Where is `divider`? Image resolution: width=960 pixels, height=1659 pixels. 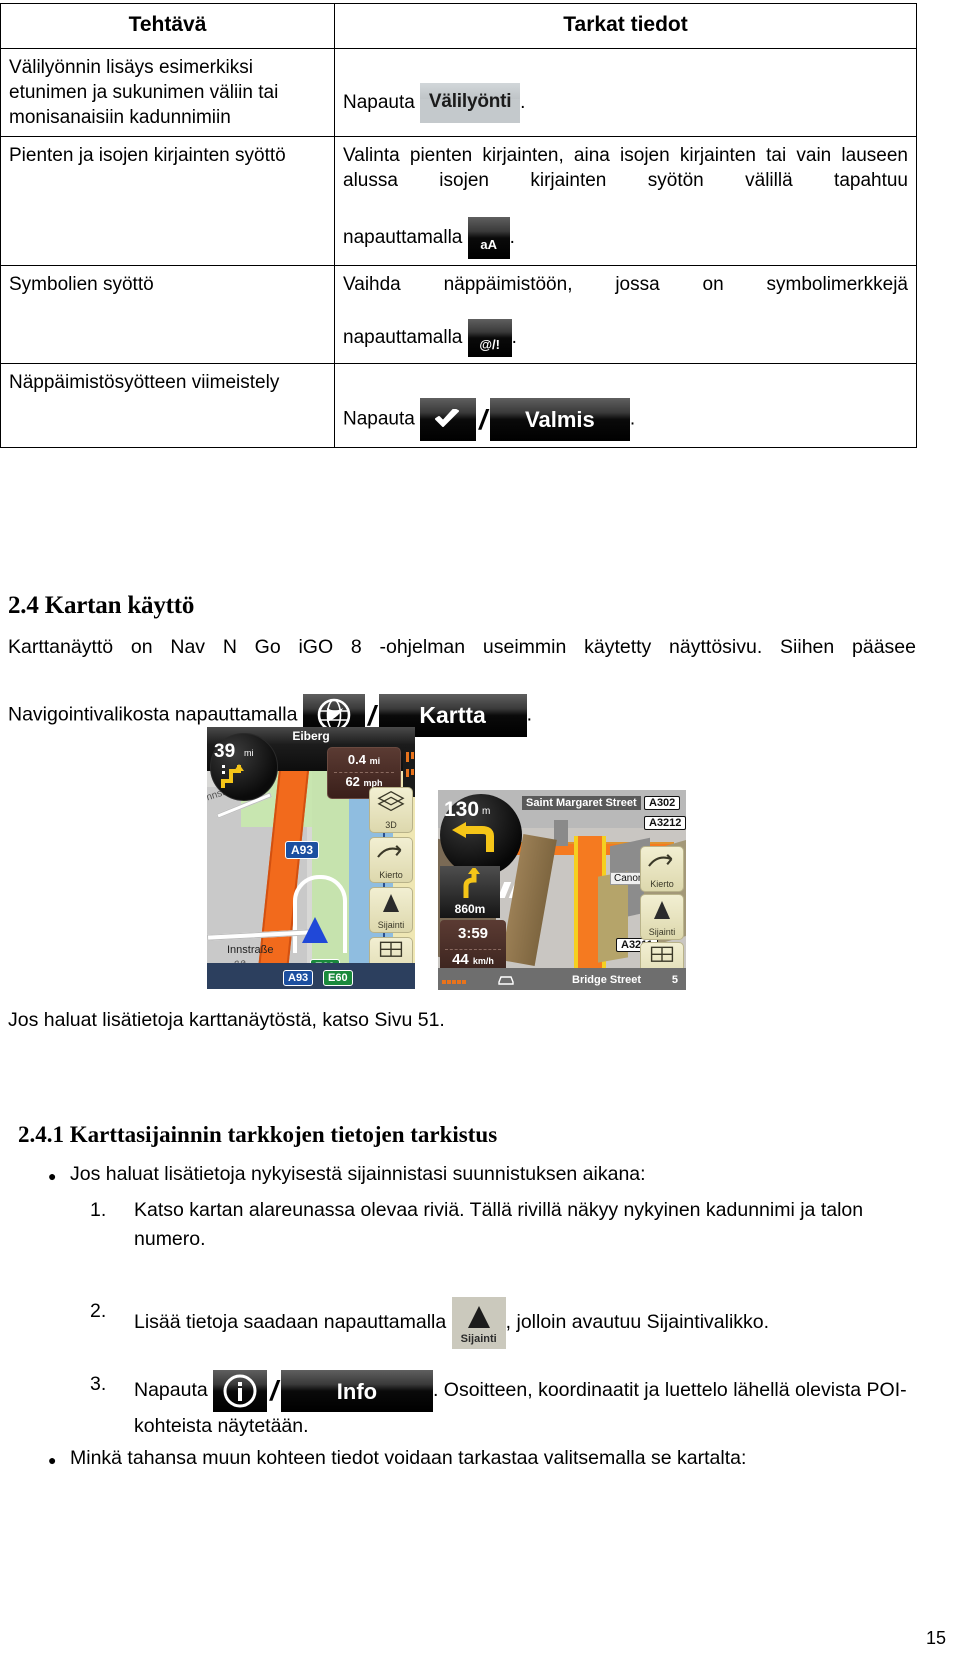 divider is located at coordinates (473, 949).